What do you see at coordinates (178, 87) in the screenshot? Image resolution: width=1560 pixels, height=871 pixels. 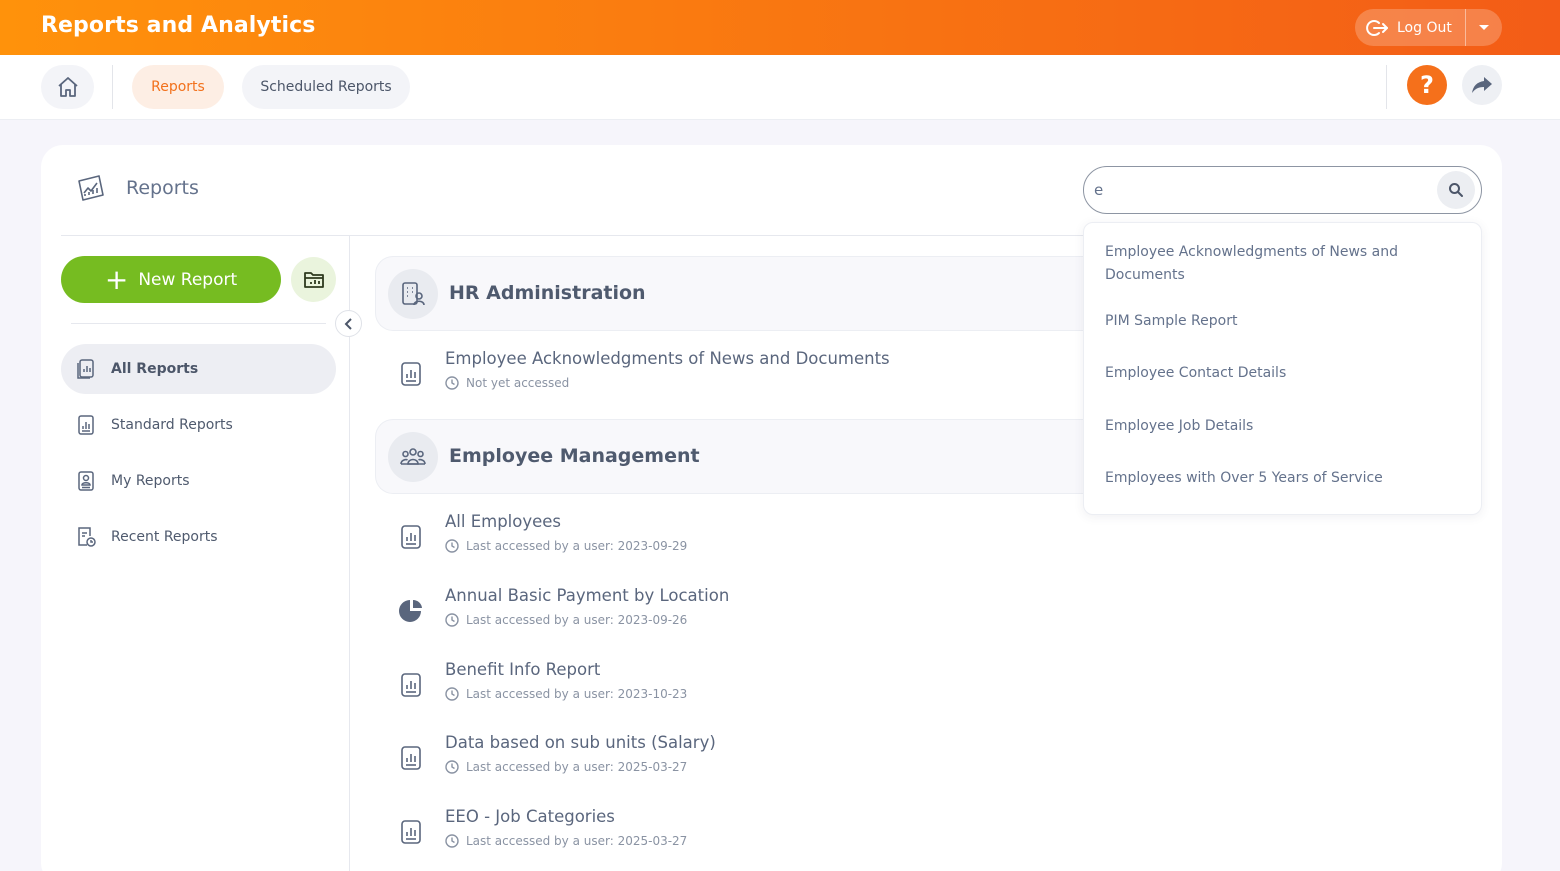 I see `tab-reports: Reports` at bounding box center [178, 87].